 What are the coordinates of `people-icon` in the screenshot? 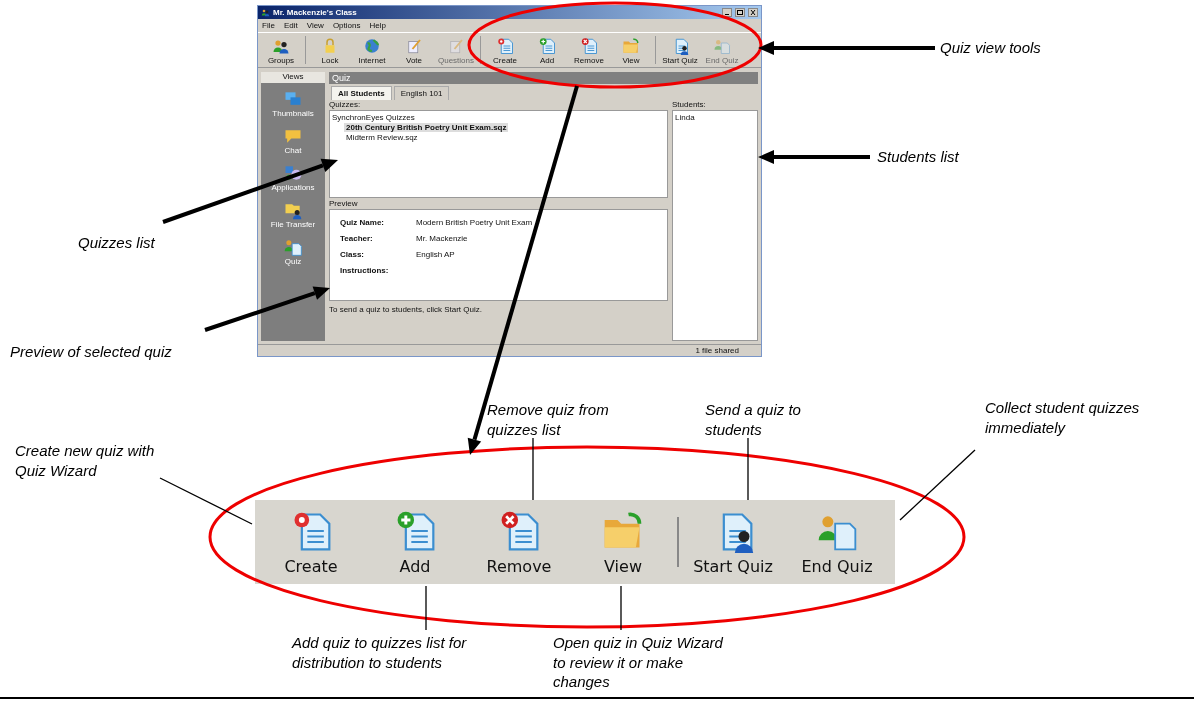 It's located at (281, 46).